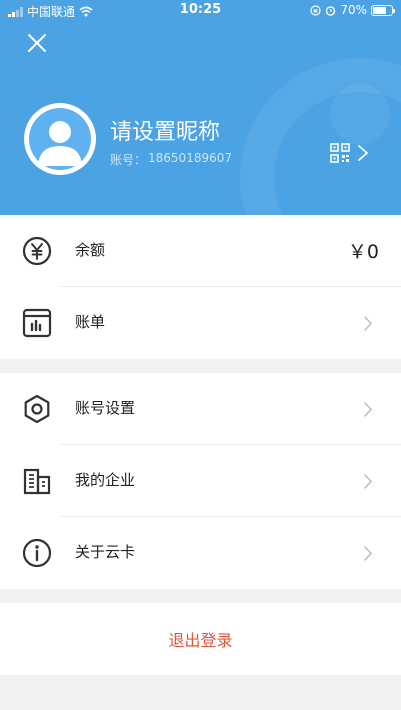  Describe the element at coordinates (315, 10) in the screenshot. I see `orientation-lock-icon` at that location.